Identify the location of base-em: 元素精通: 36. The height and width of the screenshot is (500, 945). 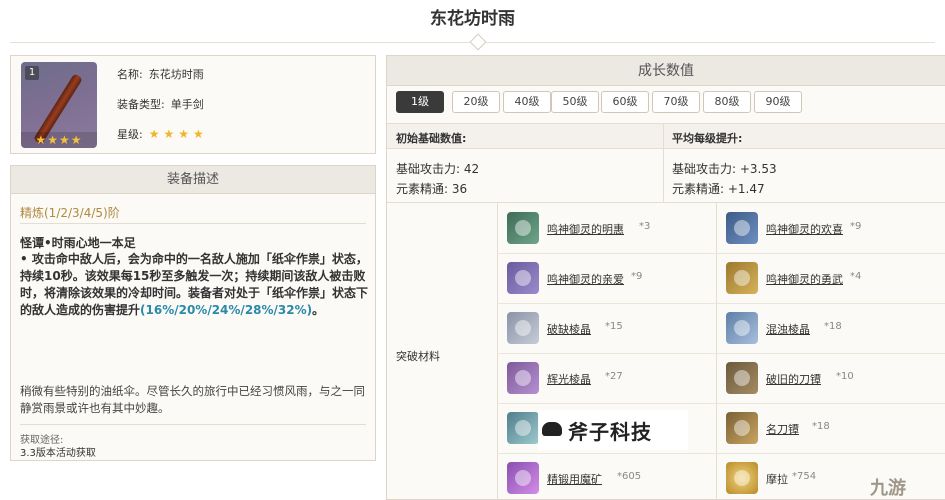
(432, 189).